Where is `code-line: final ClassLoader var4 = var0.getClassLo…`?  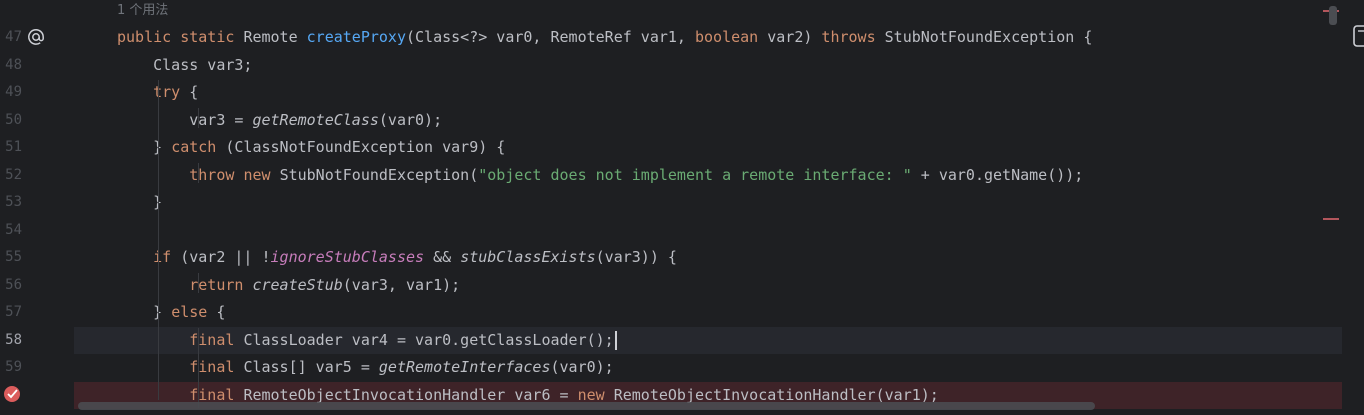
code-line: final ClassLoader var4 = var0.getClassLo… is located at coordinates (708, 340).